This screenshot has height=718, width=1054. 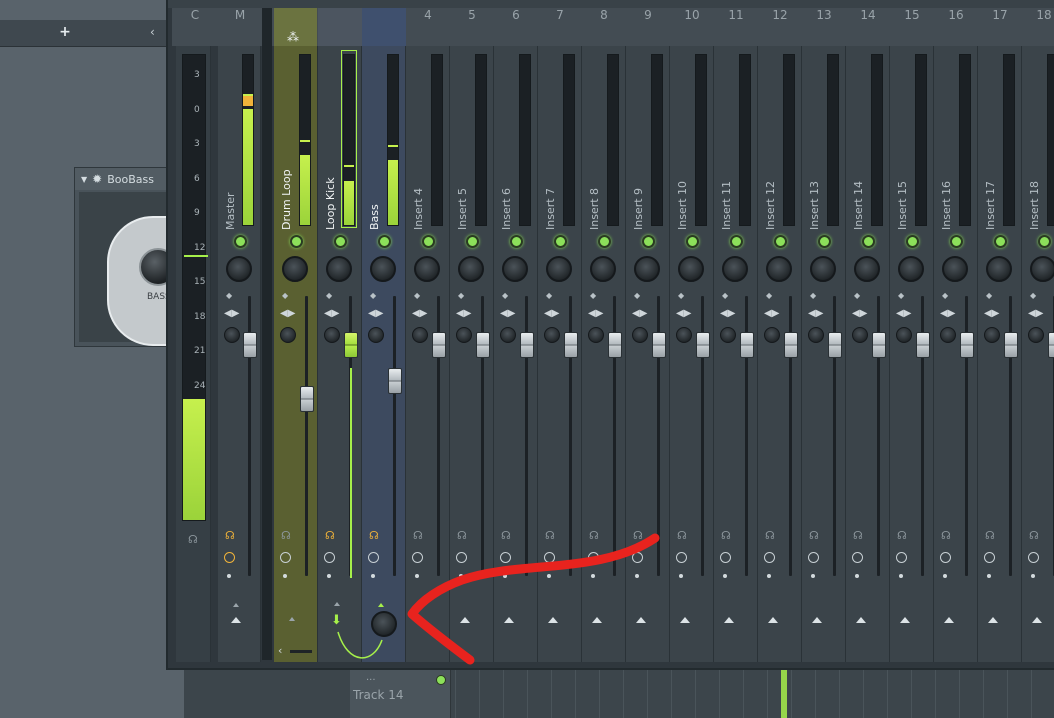 I want to click on strip-name: Insert 6, so click(x=507, y=144).